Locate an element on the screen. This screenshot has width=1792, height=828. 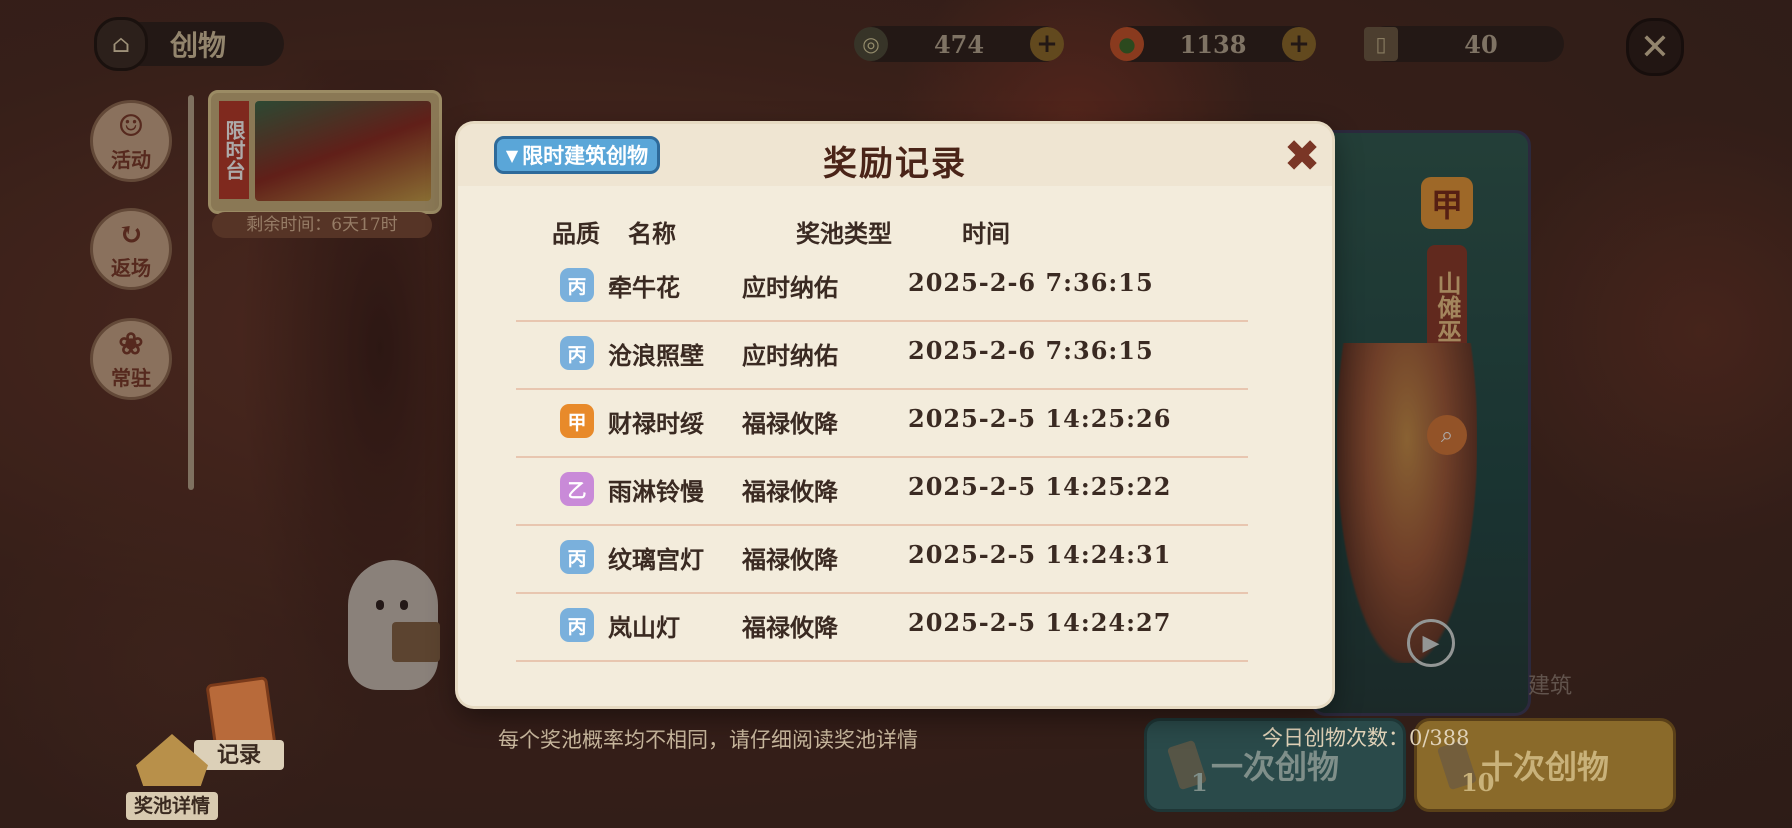
column-header-quality: 品质 is located at coordinates (576, 233).